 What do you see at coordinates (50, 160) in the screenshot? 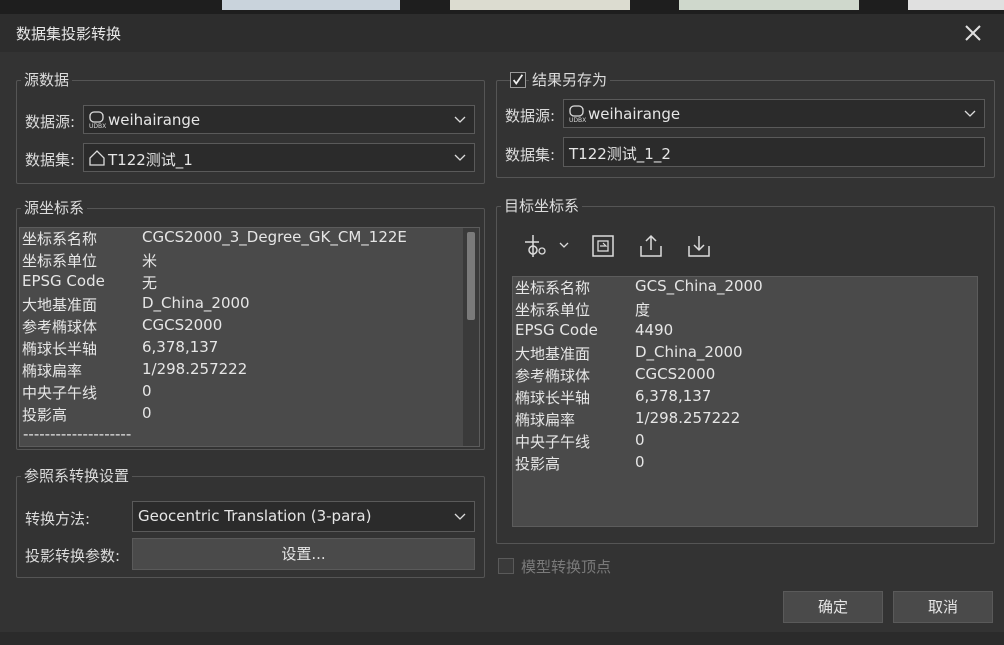
I see `source-dataset-label: 数据集:` at bounding box center [50, 160].